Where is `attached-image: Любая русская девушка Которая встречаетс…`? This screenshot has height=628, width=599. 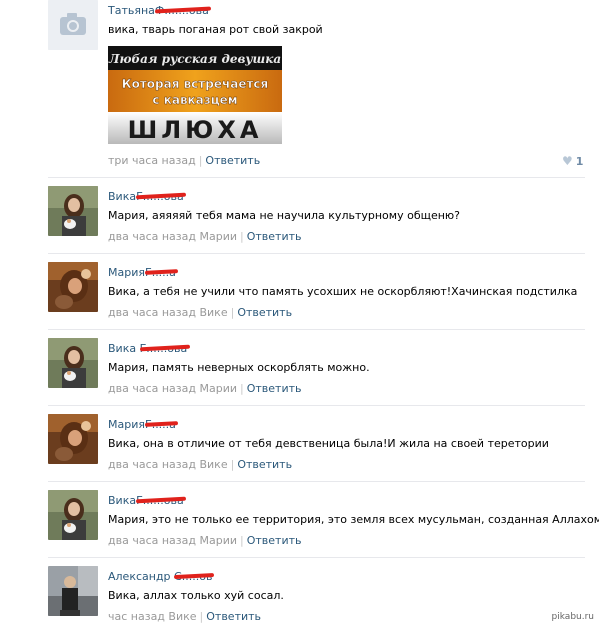 attached-image: Любая русская девушка Которая встречаетс… is located at coordinates (195, 95).